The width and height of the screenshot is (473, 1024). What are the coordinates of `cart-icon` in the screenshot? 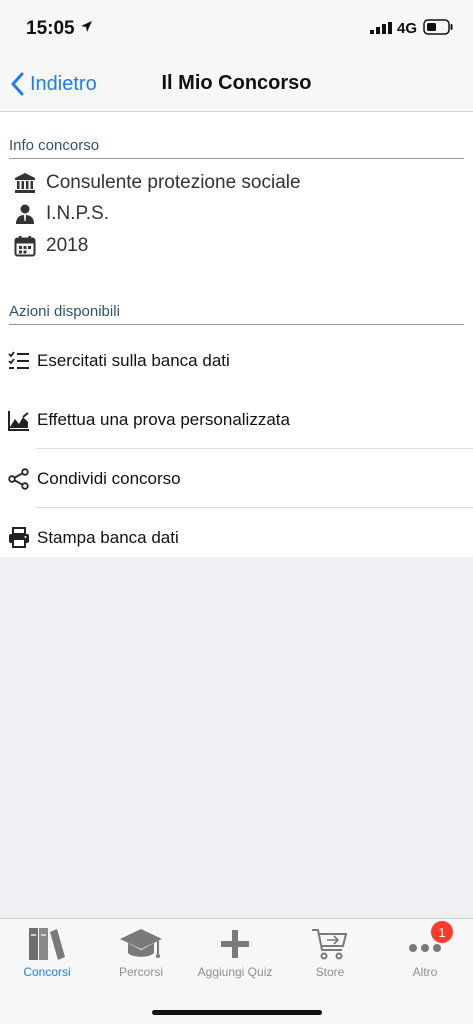 It's located at (330, 944).